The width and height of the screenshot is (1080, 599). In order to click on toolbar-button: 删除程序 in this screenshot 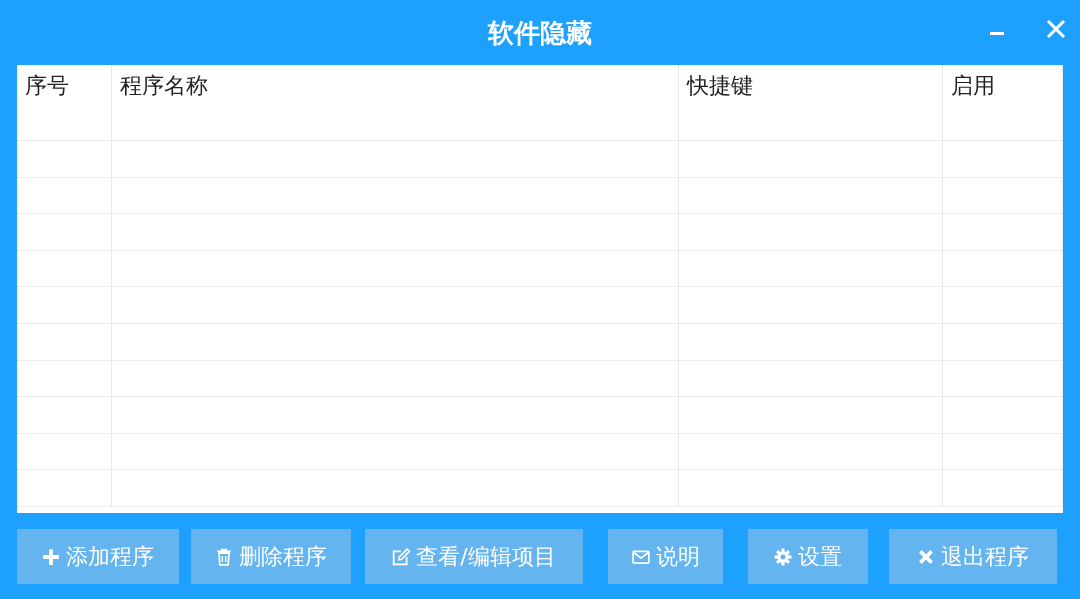, I will do `click(271, 556)`.